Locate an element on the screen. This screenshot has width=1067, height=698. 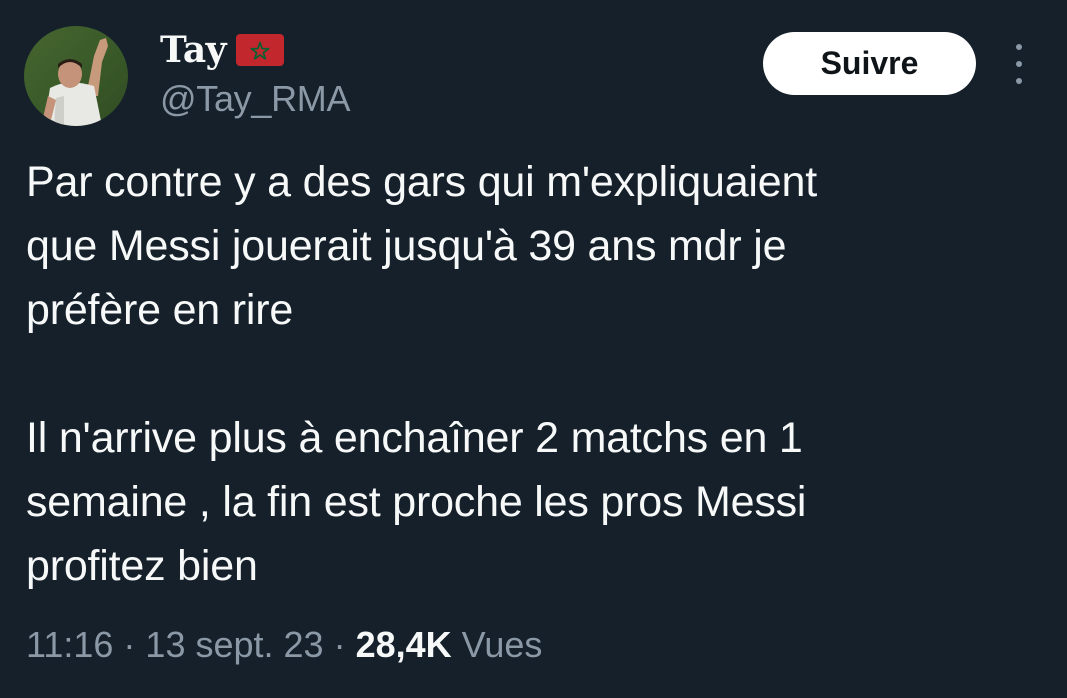
tweet-date: 13 sept. 23 is located at coordinates (234, 645).